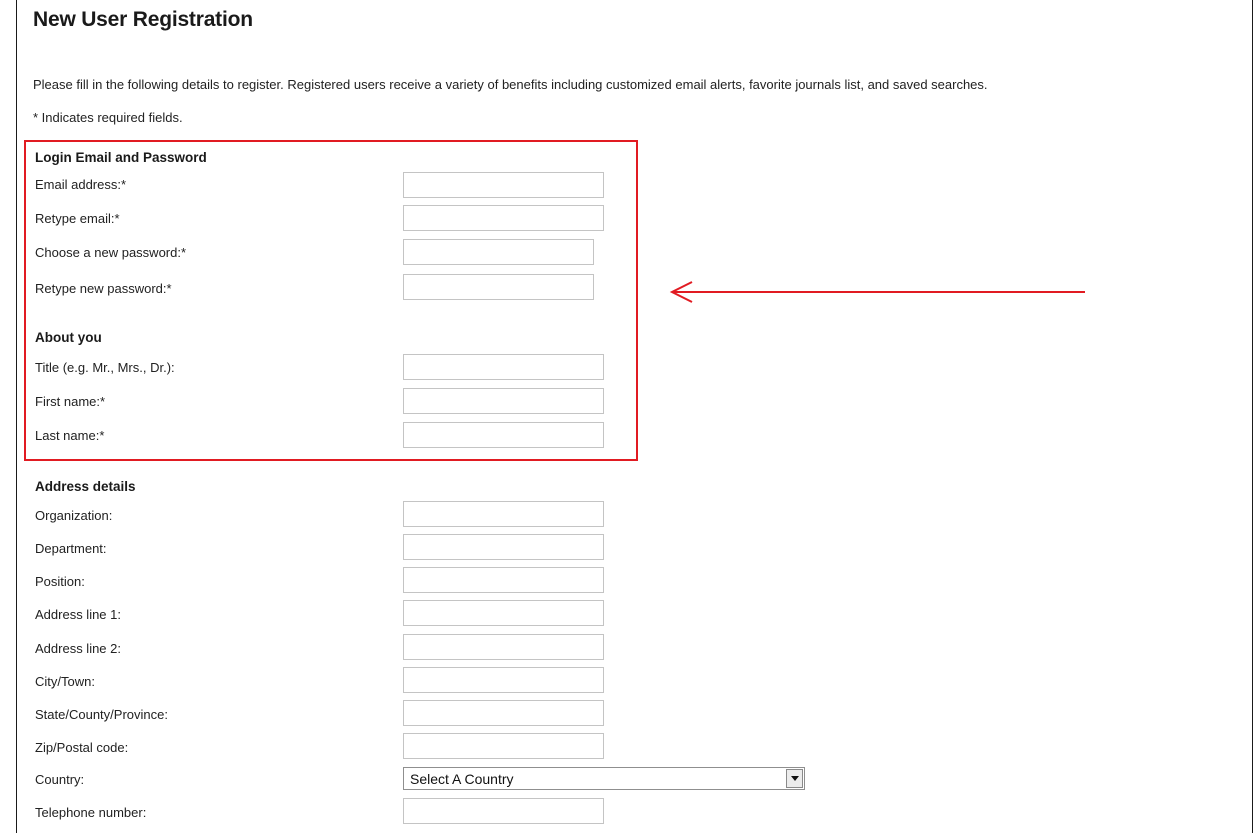 This screenshot has height=833, width=1257. I want to click on address-section-heading: Address details, so click(85, 486).